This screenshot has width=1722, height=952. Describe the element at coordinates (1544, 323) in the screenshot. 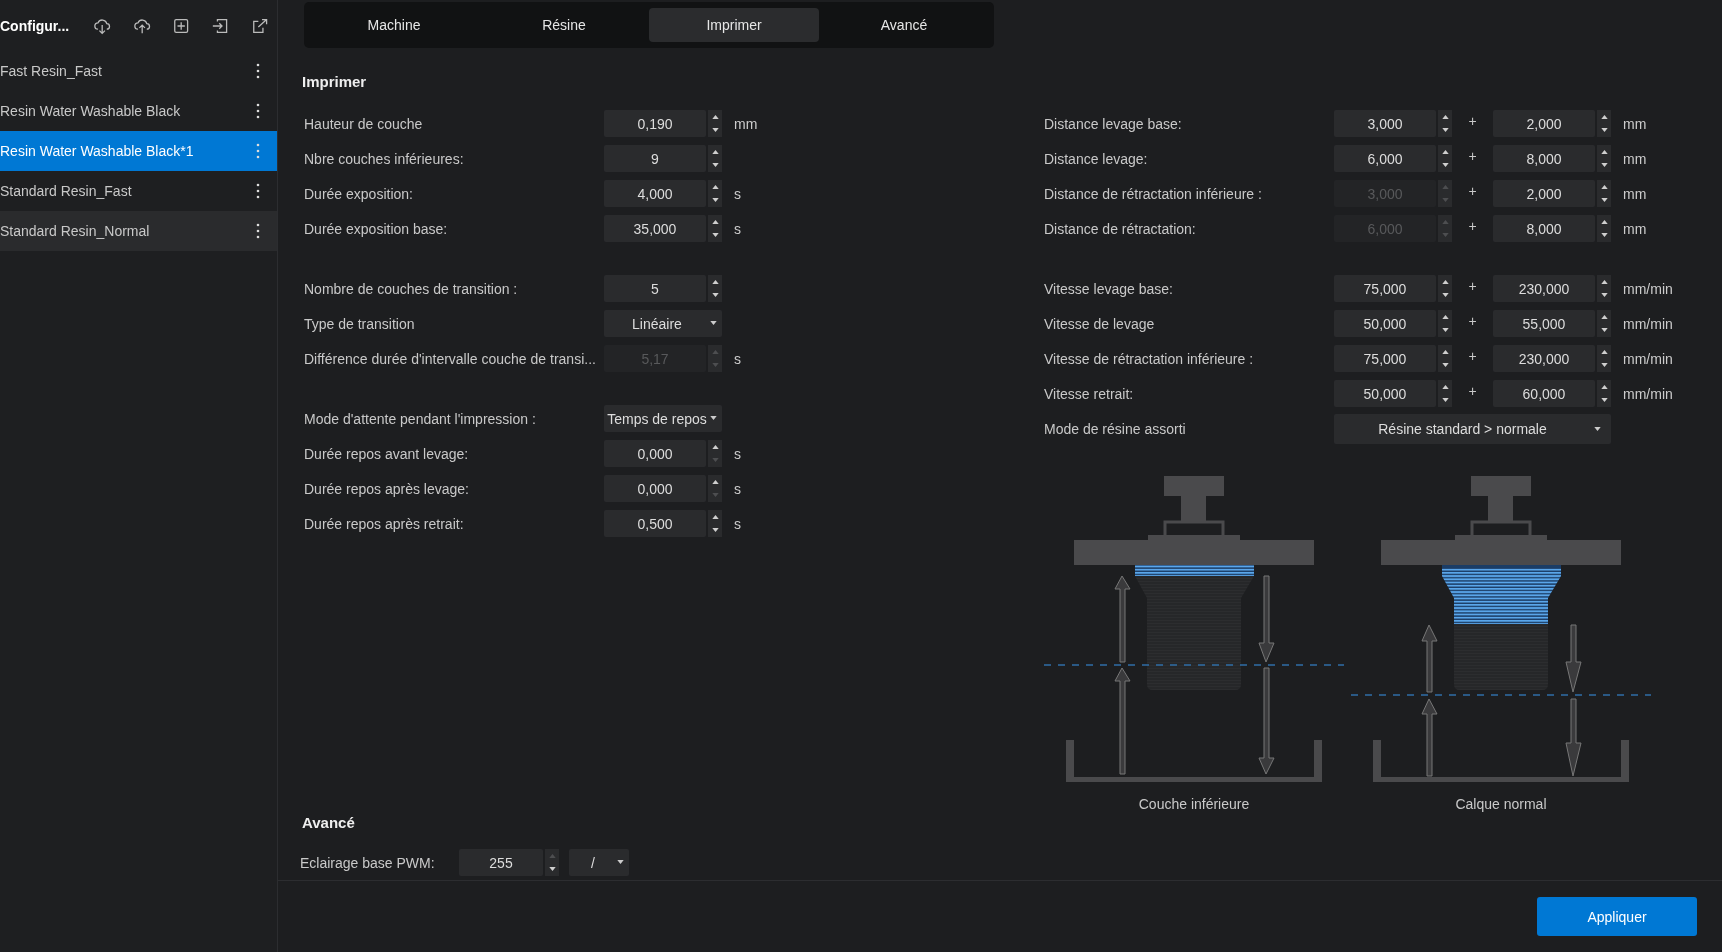

I see `number-field: 55,000` at that location.